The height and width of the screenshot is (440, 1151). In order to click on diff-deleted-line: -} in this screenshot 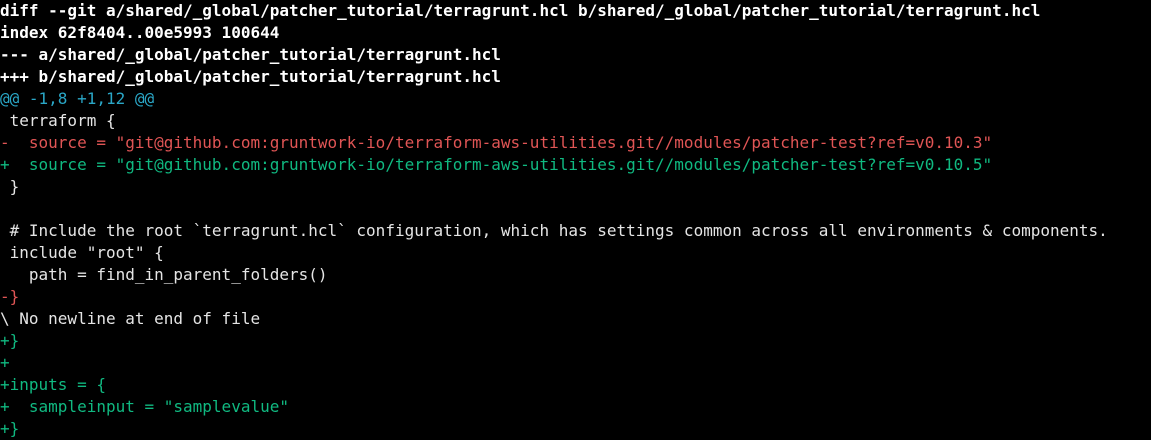, I will do `click(10, 296)`.